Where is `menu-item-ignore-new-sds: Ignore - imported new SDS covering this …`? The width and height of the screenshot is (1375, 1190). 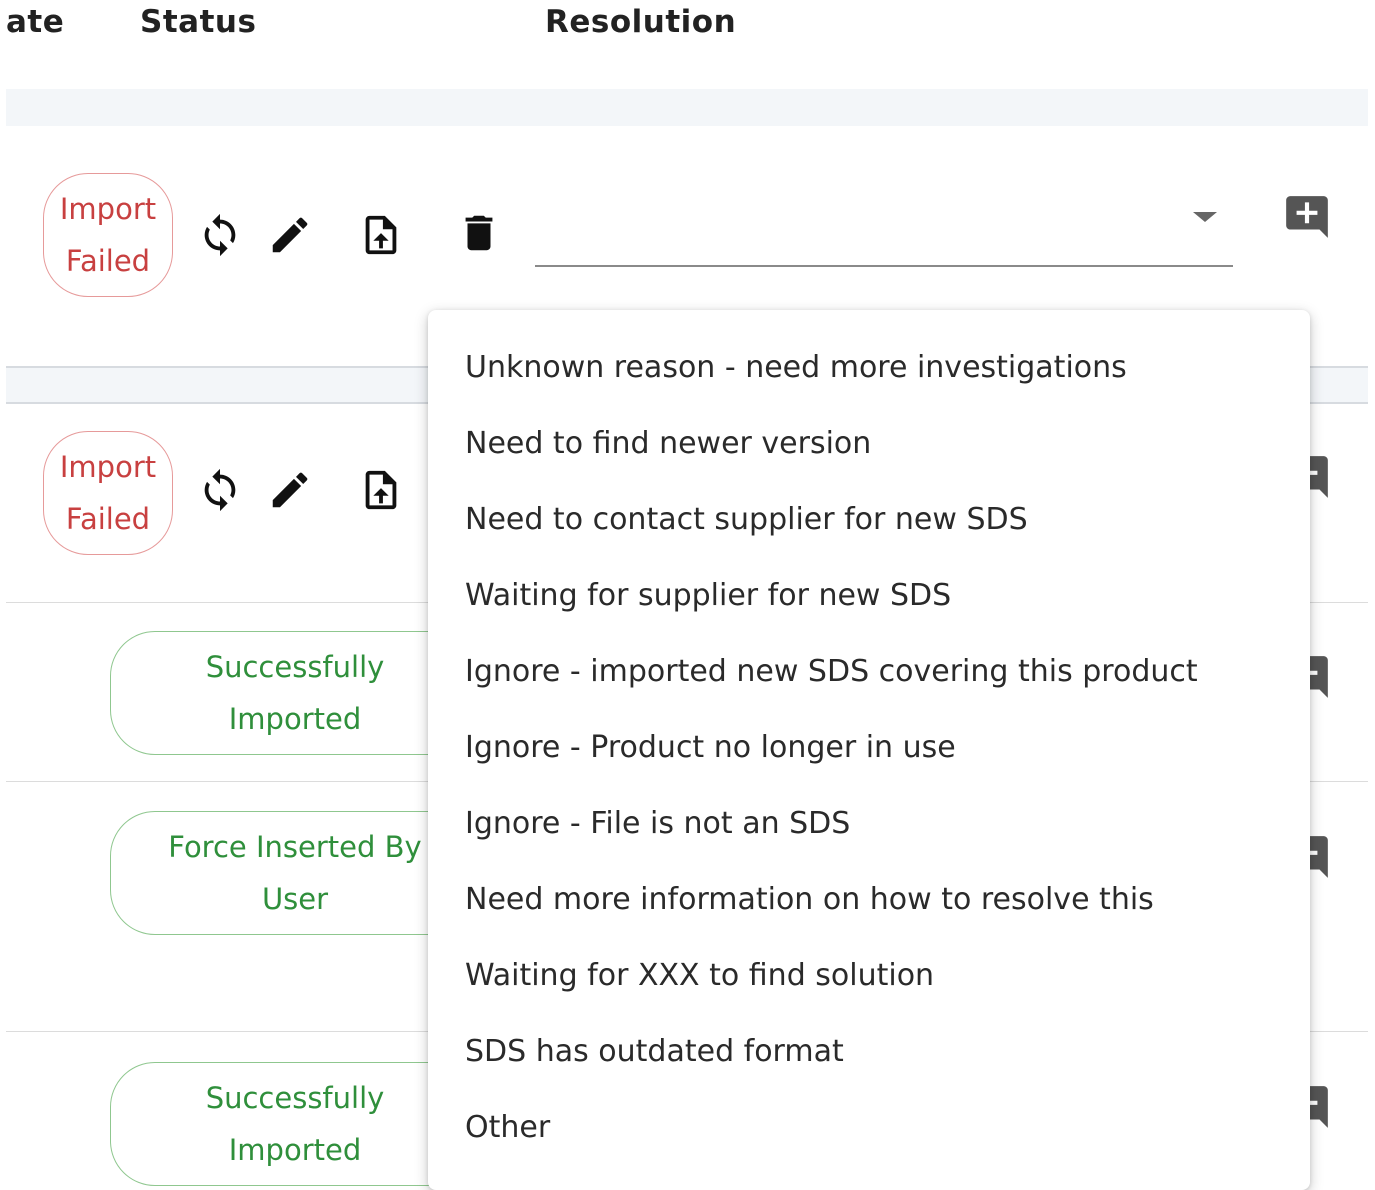 menu-item-ignore-new-sds: Ignore - imported new SDS covering this … is located at coordinates (869, 672).